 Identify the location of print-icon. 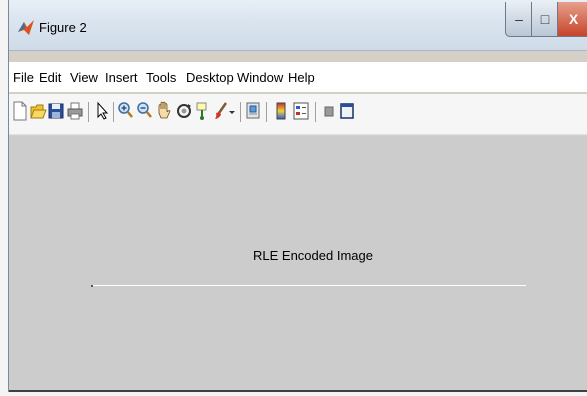
(75, 111).